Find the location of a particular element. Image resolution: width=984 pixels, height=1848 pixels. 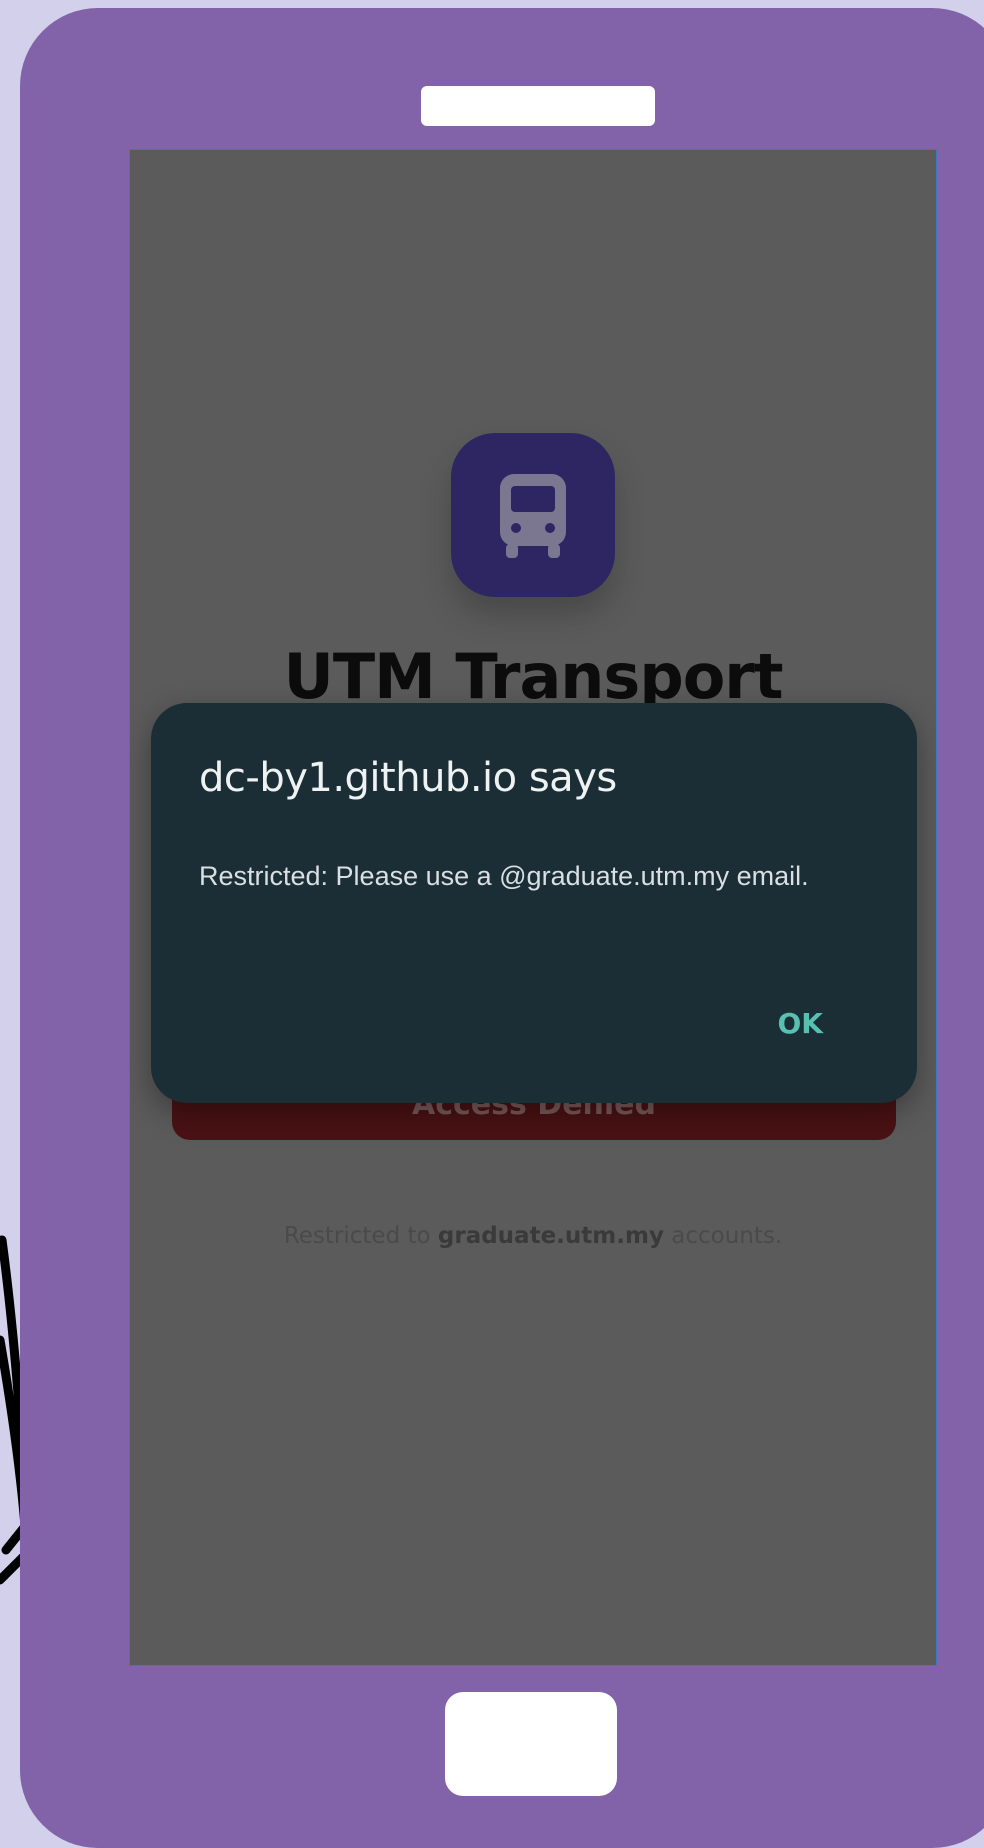

app-logo is located at coordinates (533, 515).